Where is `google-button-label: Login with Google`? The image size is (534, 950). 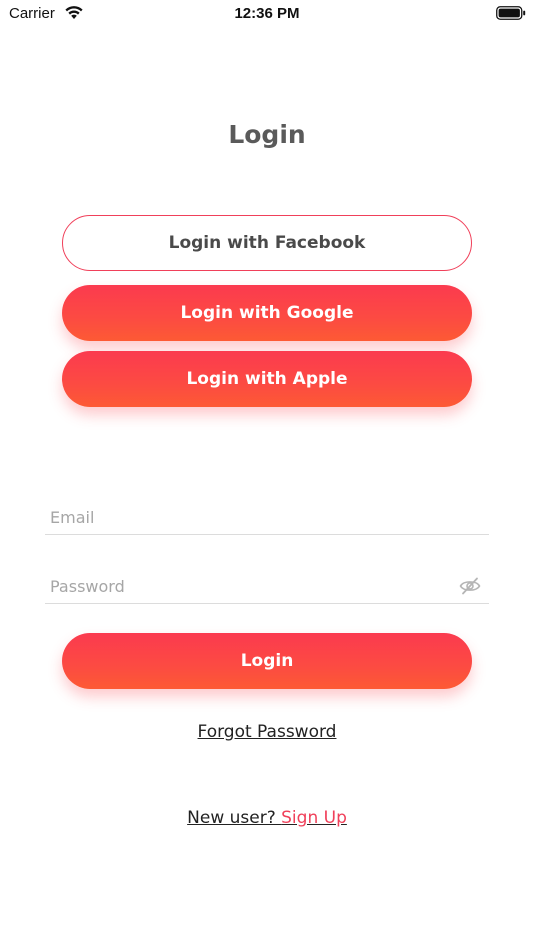
google-button-label: Login with Google is located at coordinates (267, 313).